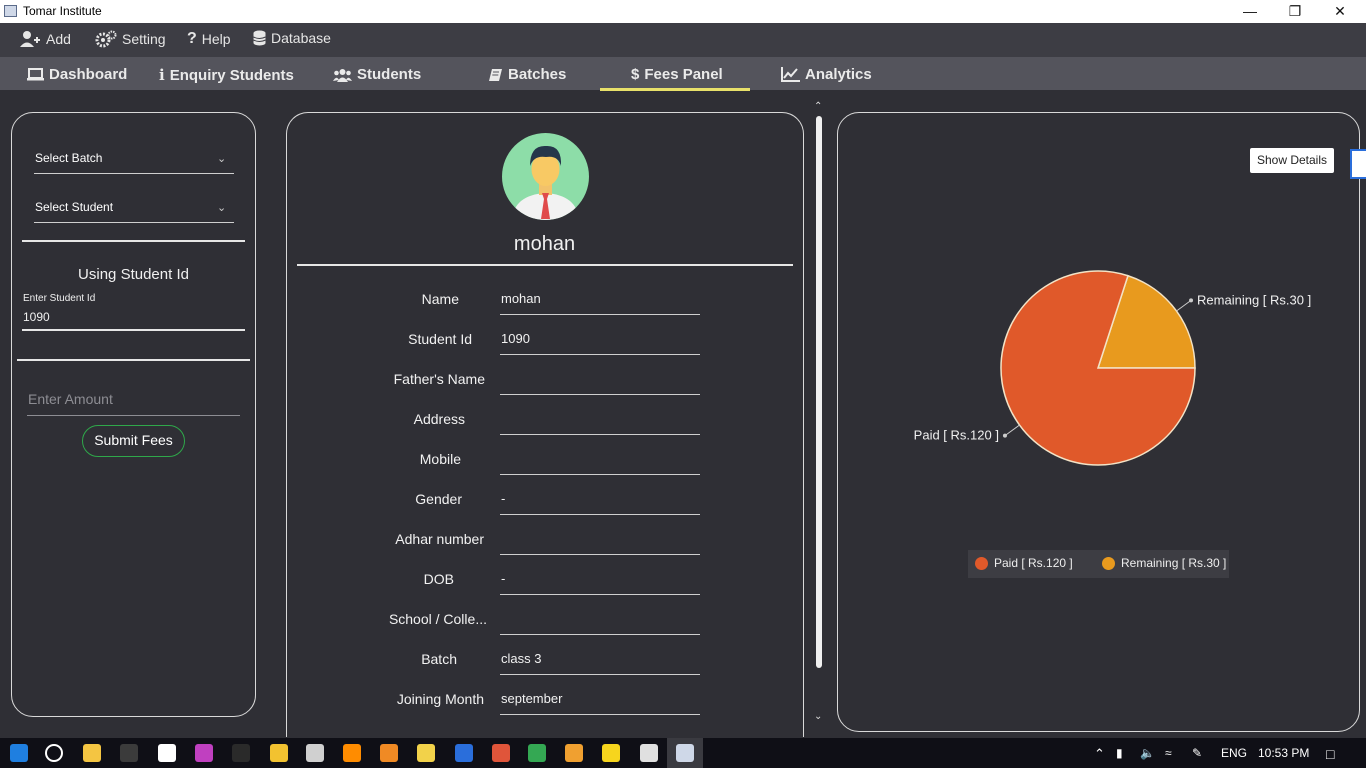 Image resolution: width=1366 pixels, height=768 pixels. I want to click on chrome-icon, so click(537, 753).